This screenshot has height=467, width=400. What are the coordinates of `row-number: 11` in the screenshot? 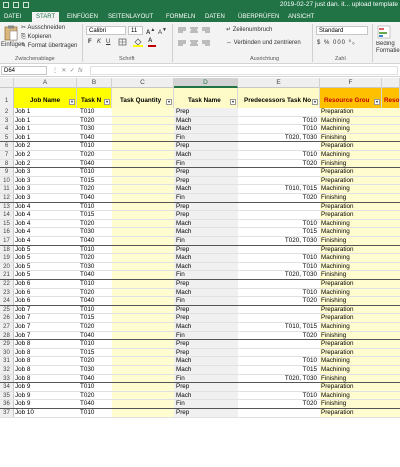 It's located at (7, 189).